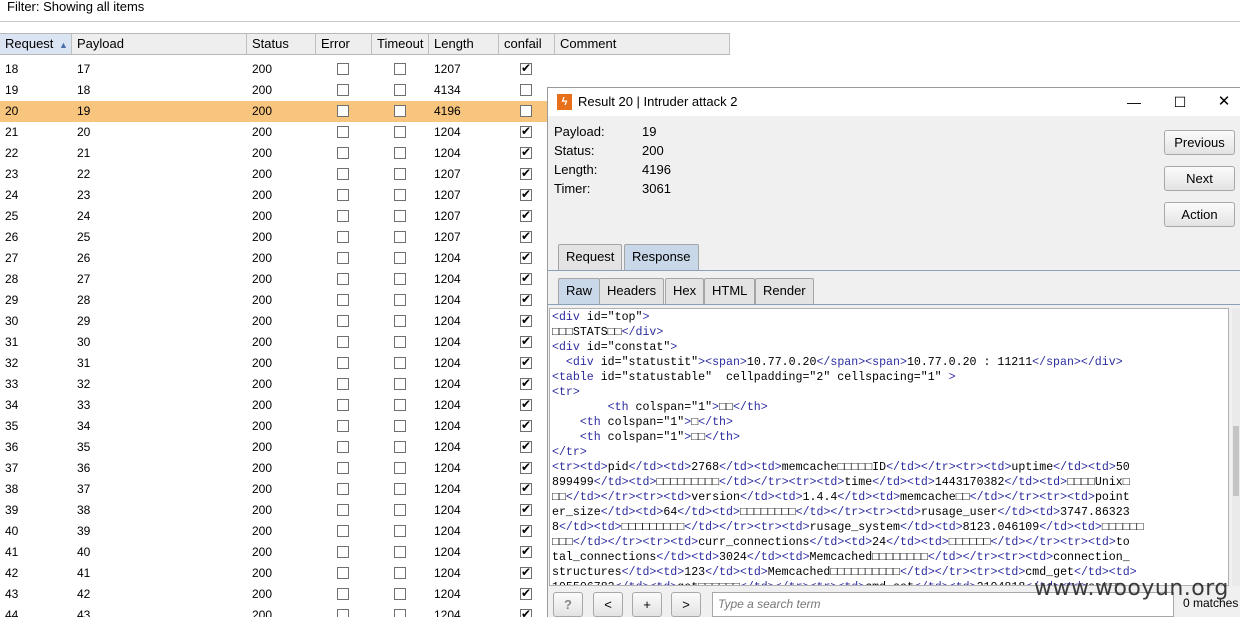 The width and height of the screenshot is (1240, 617). What do you see at coordinates (1199, 214) in the screenshot?
I see `action-button: Action` at bounding box center [1199, 214].